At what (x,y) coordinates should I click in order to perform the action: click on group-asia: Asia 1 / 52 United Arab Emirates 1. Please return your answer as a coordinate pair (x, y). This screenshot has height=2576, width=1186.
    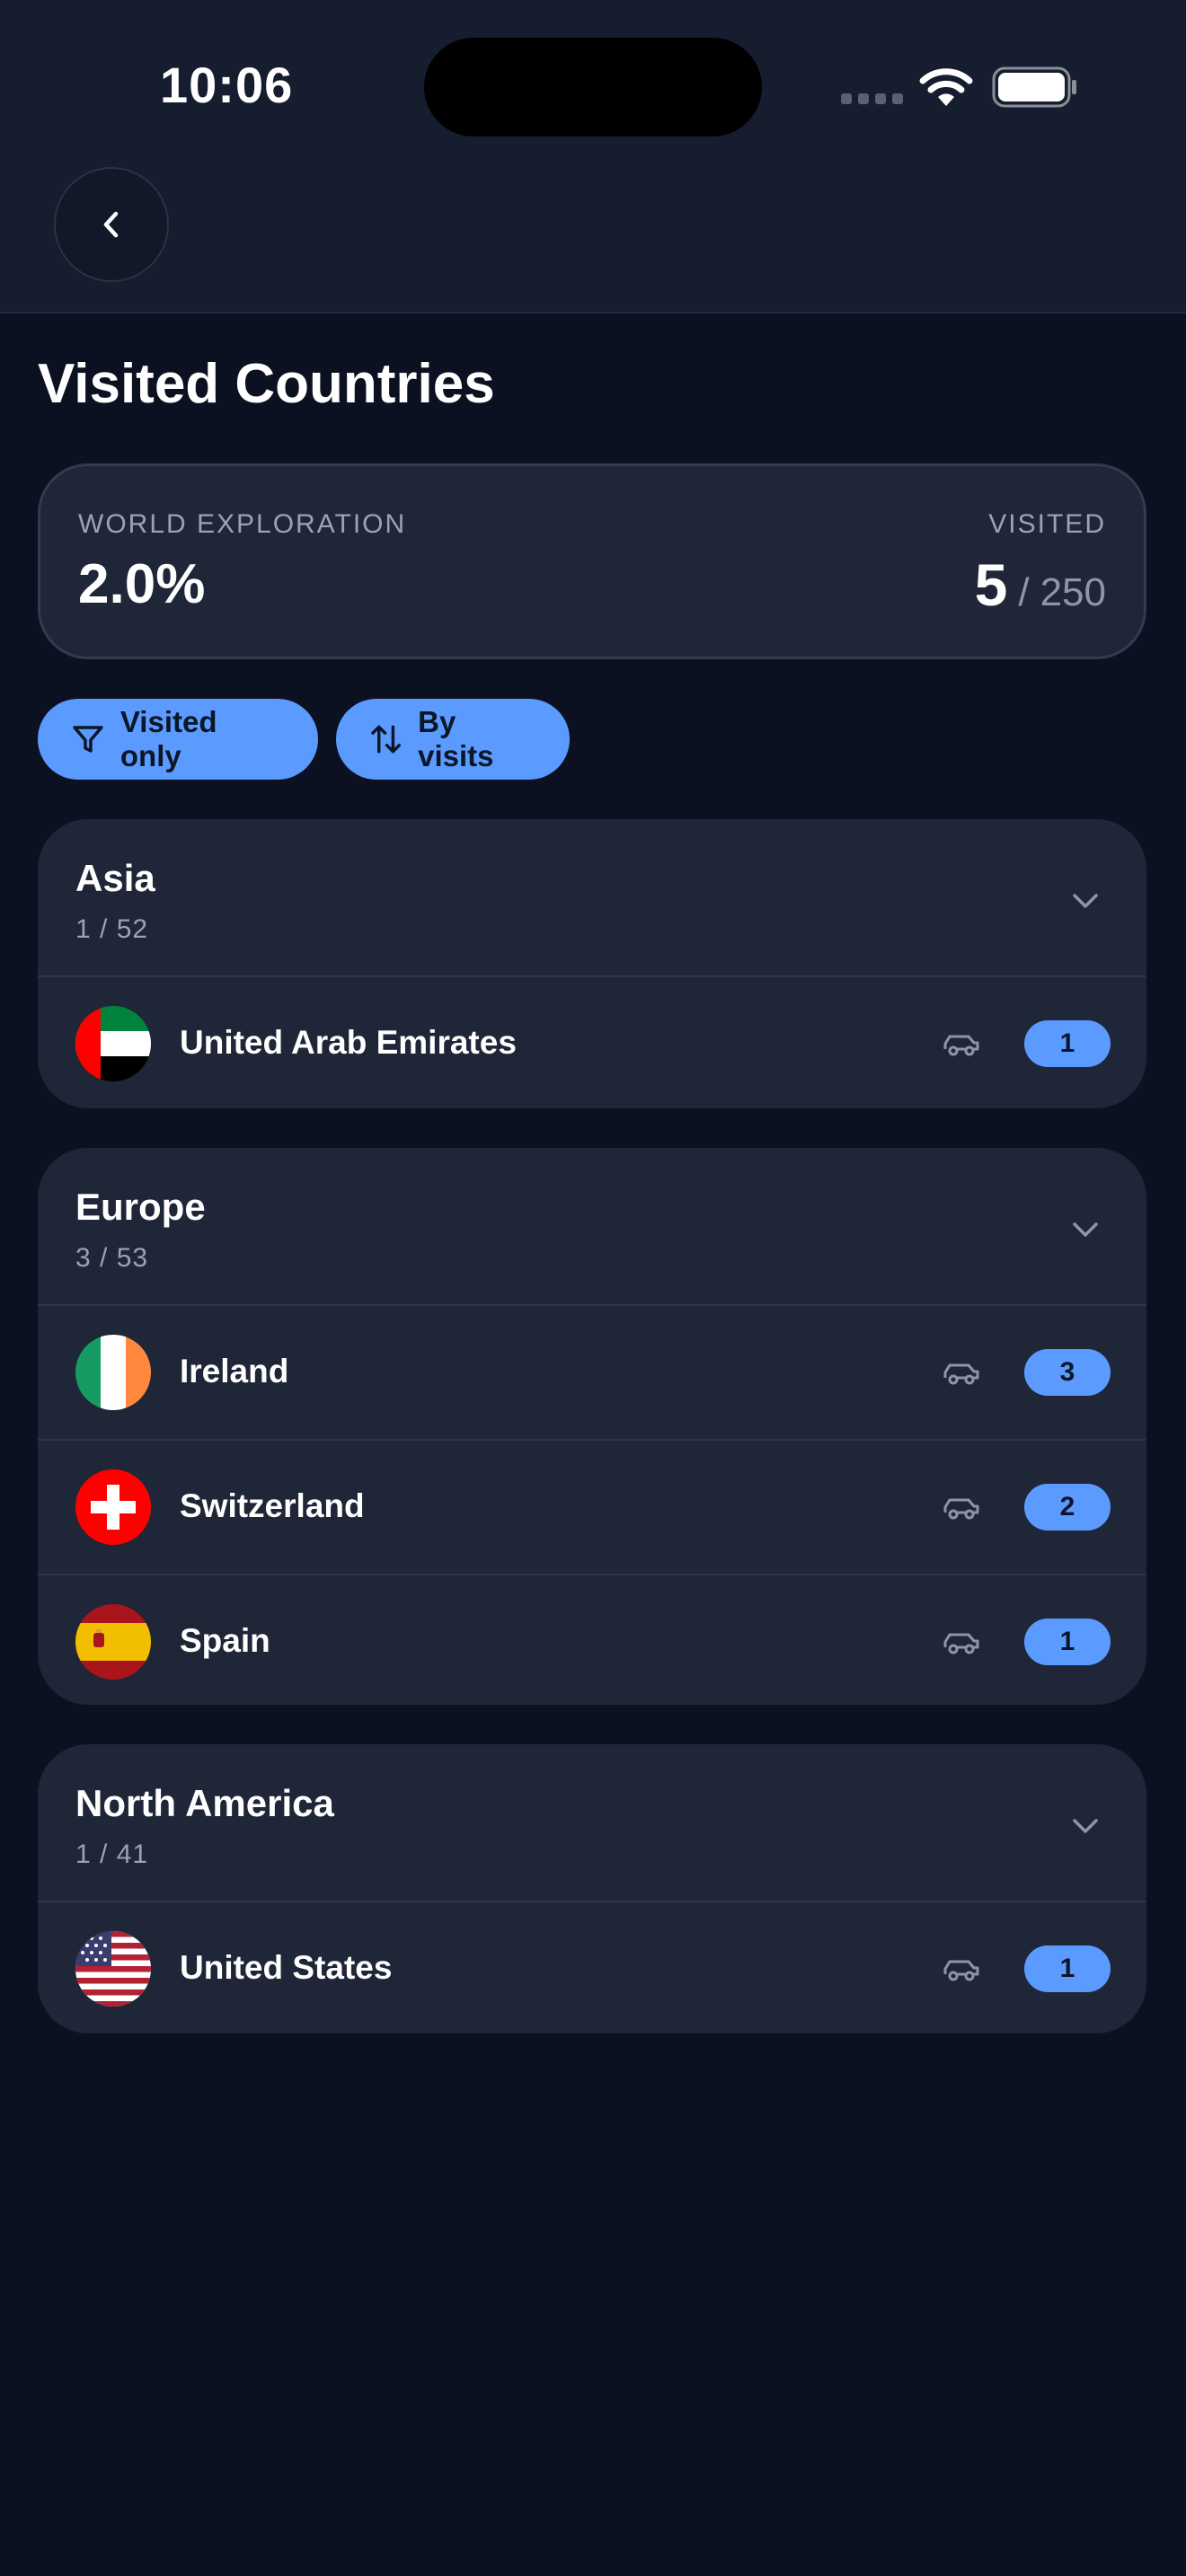
    Looking at the image, I should click on (592, 963).